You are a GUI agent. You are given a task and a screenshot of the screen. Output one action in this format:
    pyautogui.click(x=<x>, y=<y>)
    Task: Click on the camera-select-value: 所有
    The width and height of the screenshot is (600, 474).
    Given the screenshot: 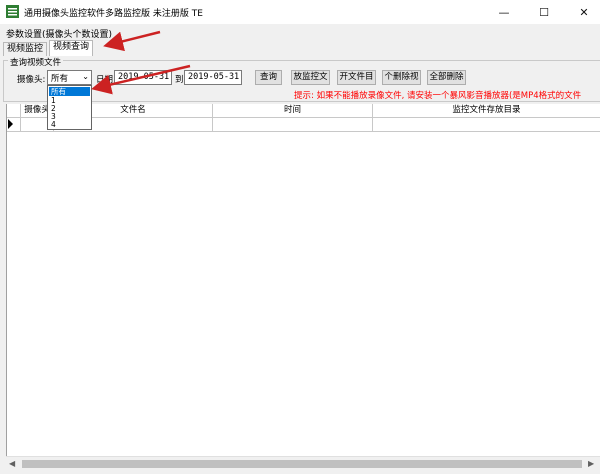 What is the action you would take?
    pyautogui.click(x=60, y=79)
    